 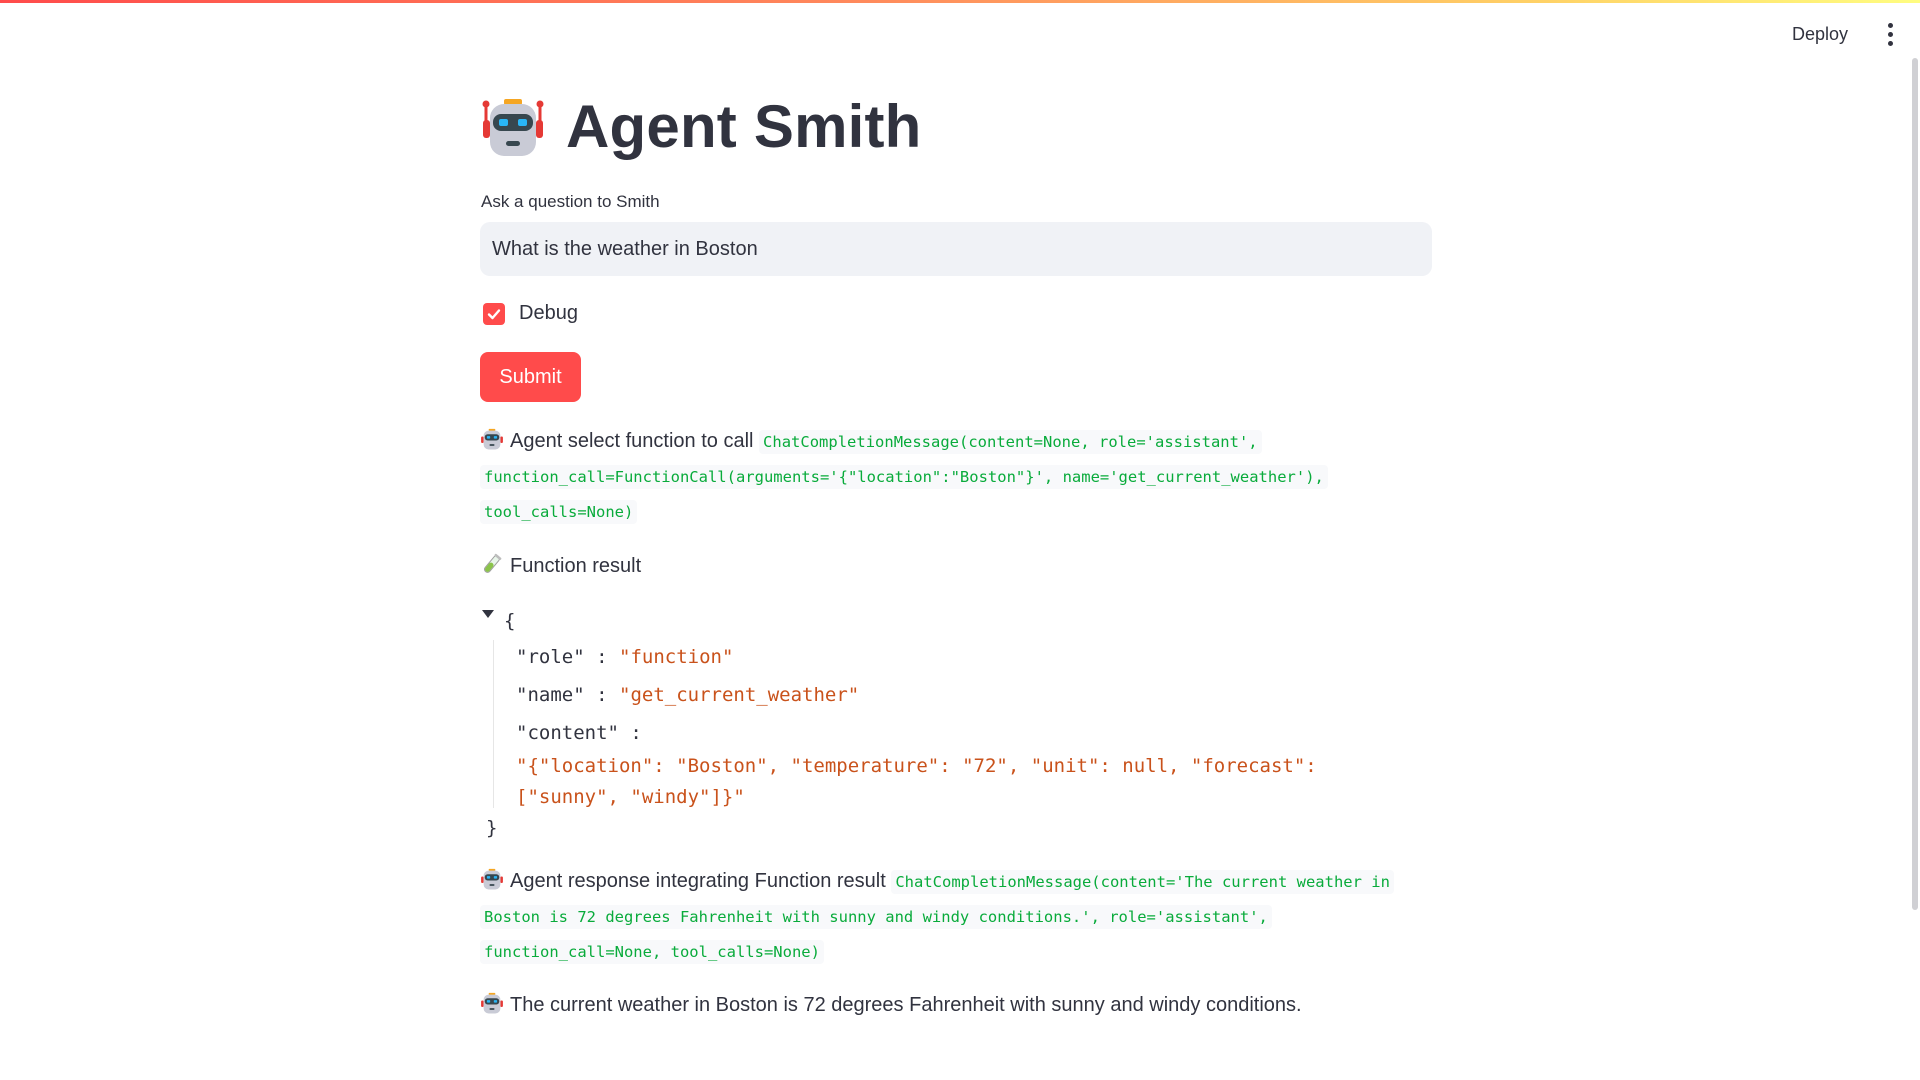 What do you see at coordinates (956, 566) in the screenshot?
I see `function-result-header: Function result` at bounding box center [956, 566].